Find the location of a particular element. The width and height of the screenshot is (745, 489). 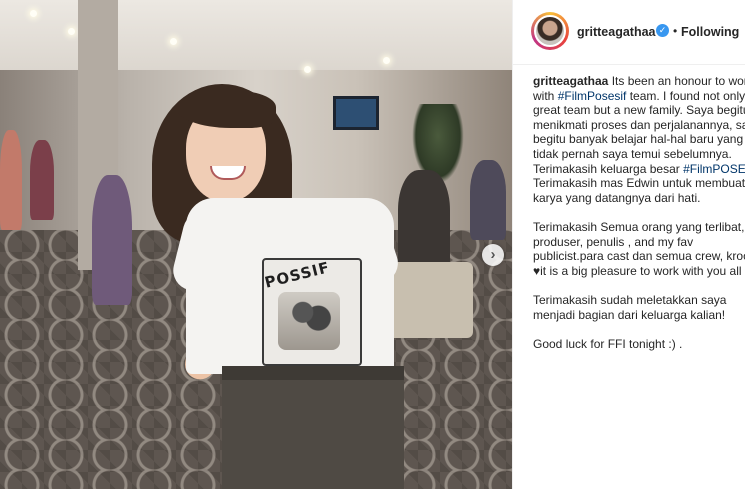

subject-pants is located at coordinates (313, 427).